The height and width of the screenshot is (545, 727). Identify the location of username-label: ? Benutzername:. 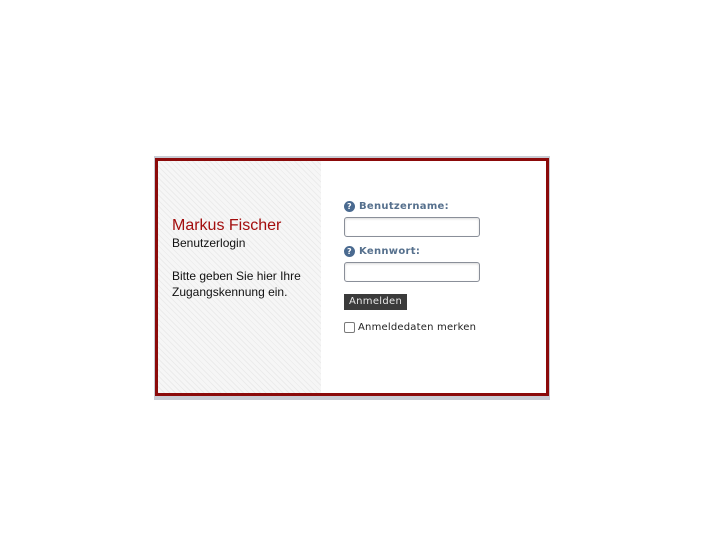
(445, 206).